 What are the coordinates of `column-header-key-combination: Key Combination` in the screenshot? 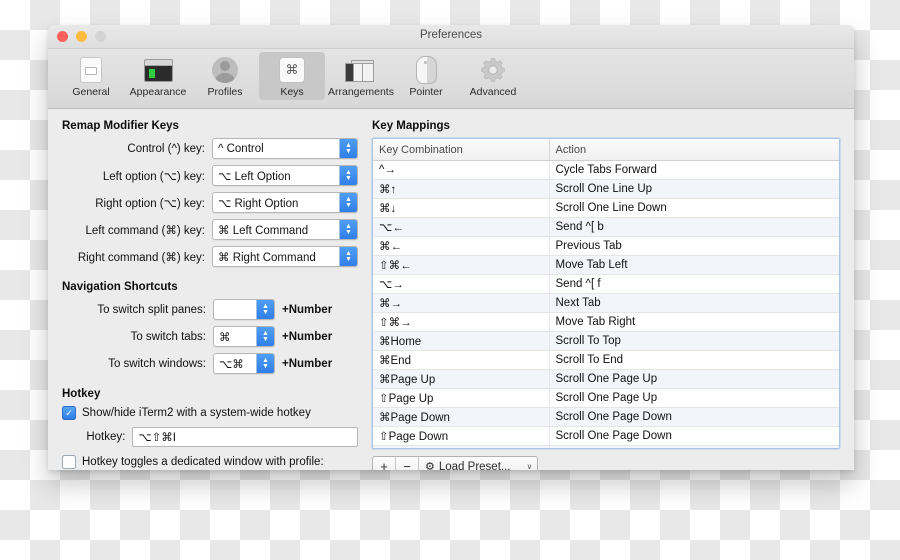 It's located at (461, 150).